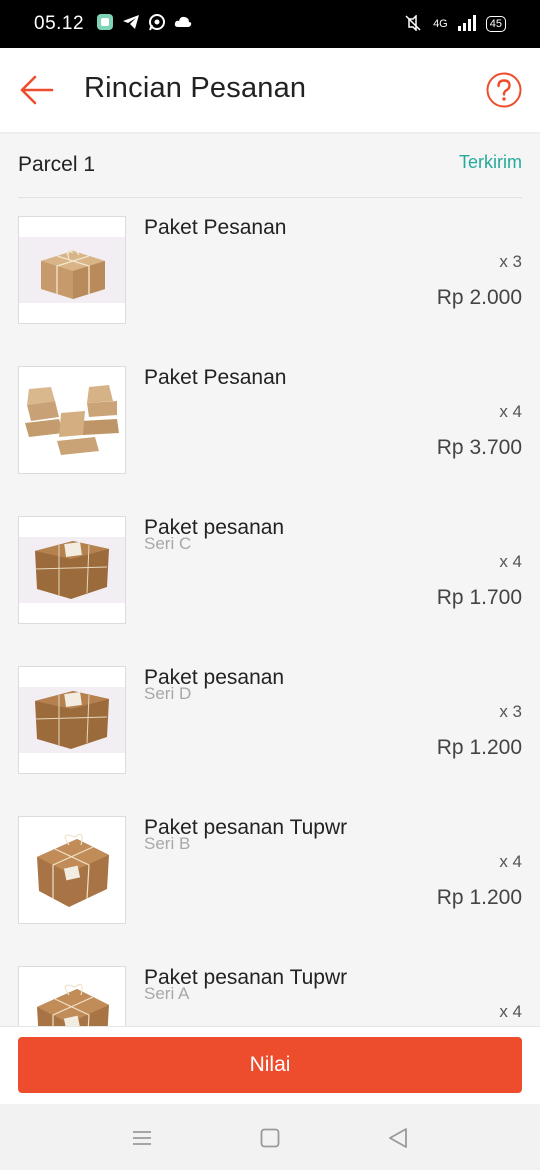 The image size is (540, 1170). Describe the element at coordinates (398, 1138) in the screenshot. I see `back-icon` at that location.